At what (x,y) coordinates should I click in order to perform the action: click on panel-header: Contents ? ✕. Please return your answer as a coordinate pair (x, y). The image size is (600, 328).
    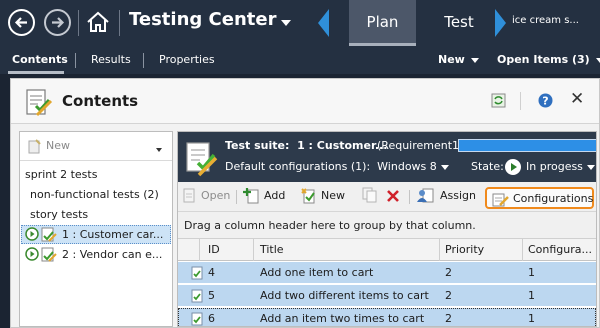
    Looking at the image, I should click on (305, 101).